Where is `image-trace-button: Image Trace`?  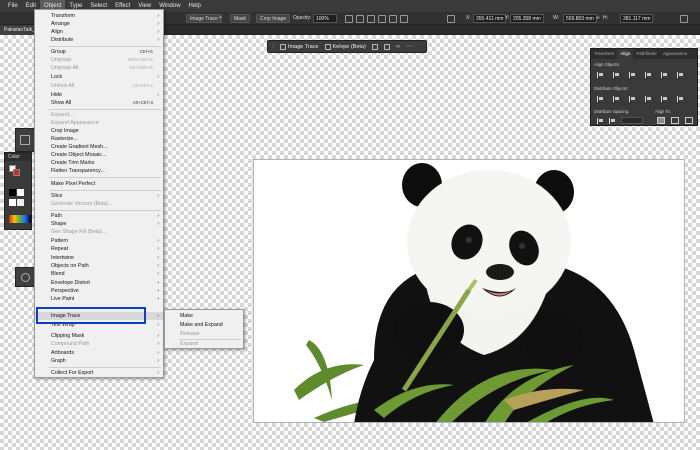
image-trace-button: Image Trace is located at coordinates (204, 18).